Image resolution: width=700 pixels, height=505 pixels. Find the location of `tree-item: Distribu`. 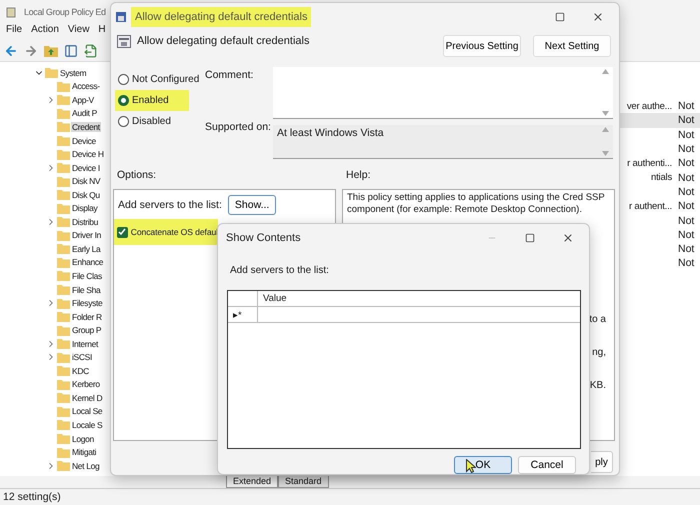

tree-item: Distribu is located at coordinates (85, 221).